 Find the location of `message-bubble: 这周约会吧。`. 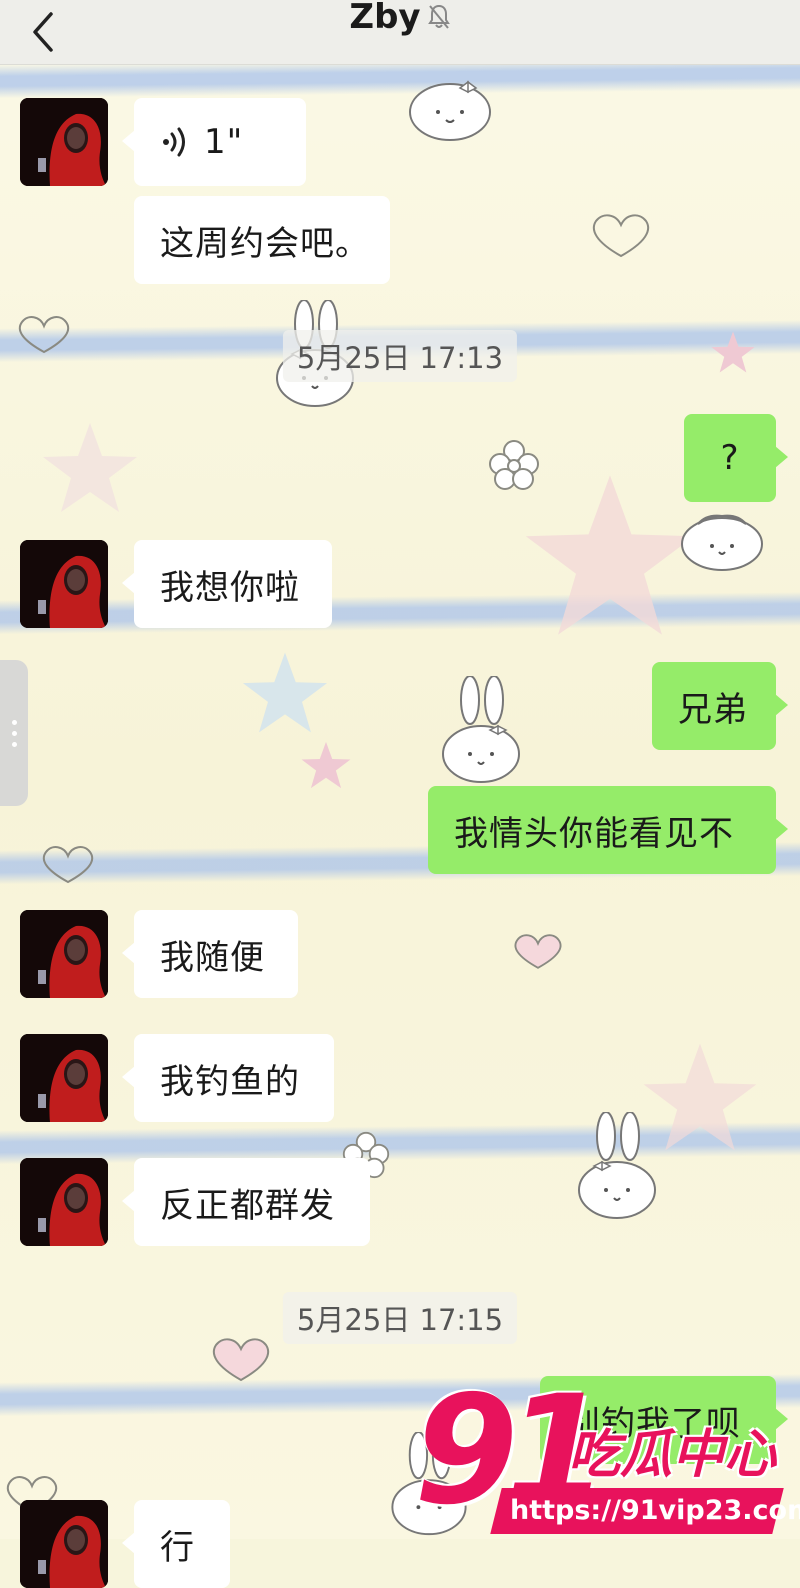

message-bubble: 这周约会吧。 is located at coordinates (262, 240).